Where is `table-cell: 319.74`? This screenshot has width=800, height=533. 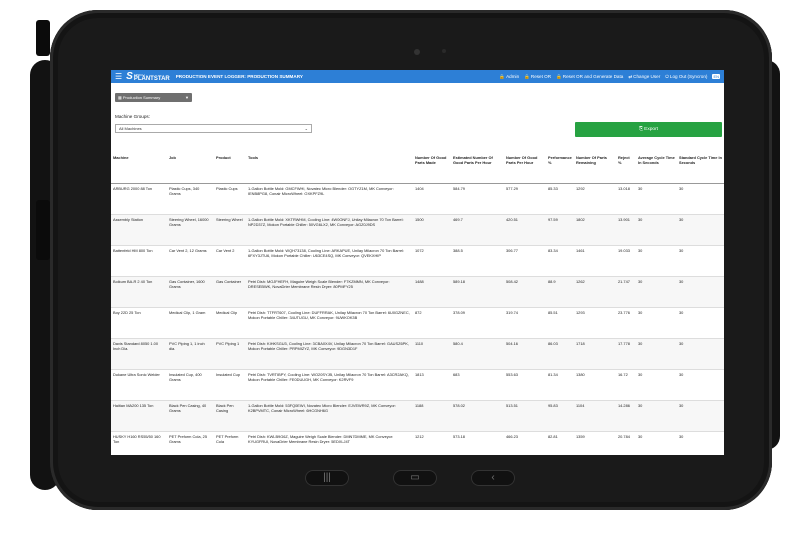 table-cell: 319.74 is located at coordinates (525, 323).